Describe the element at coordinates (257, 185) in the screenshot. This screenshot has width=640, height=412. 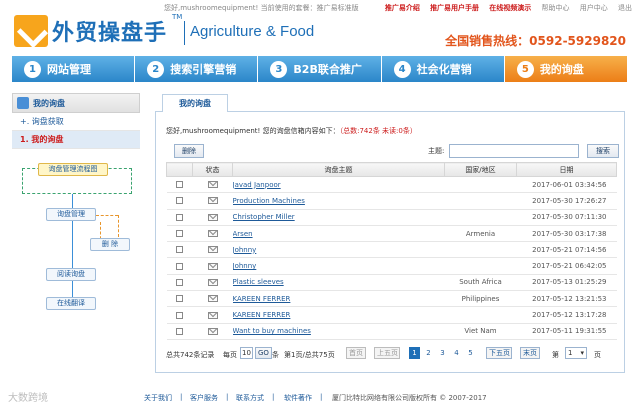
I see `inquiry-subject-link: Javad Janpoor` at that location.